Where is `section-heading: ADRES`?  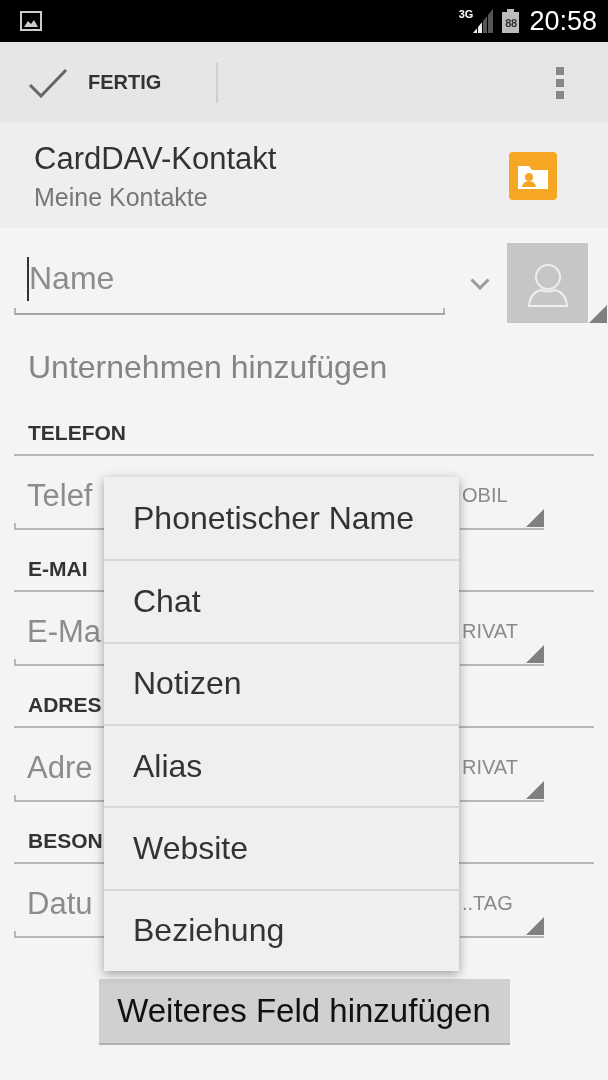 section-heading: ADRES is located at coordinates (65, 705).